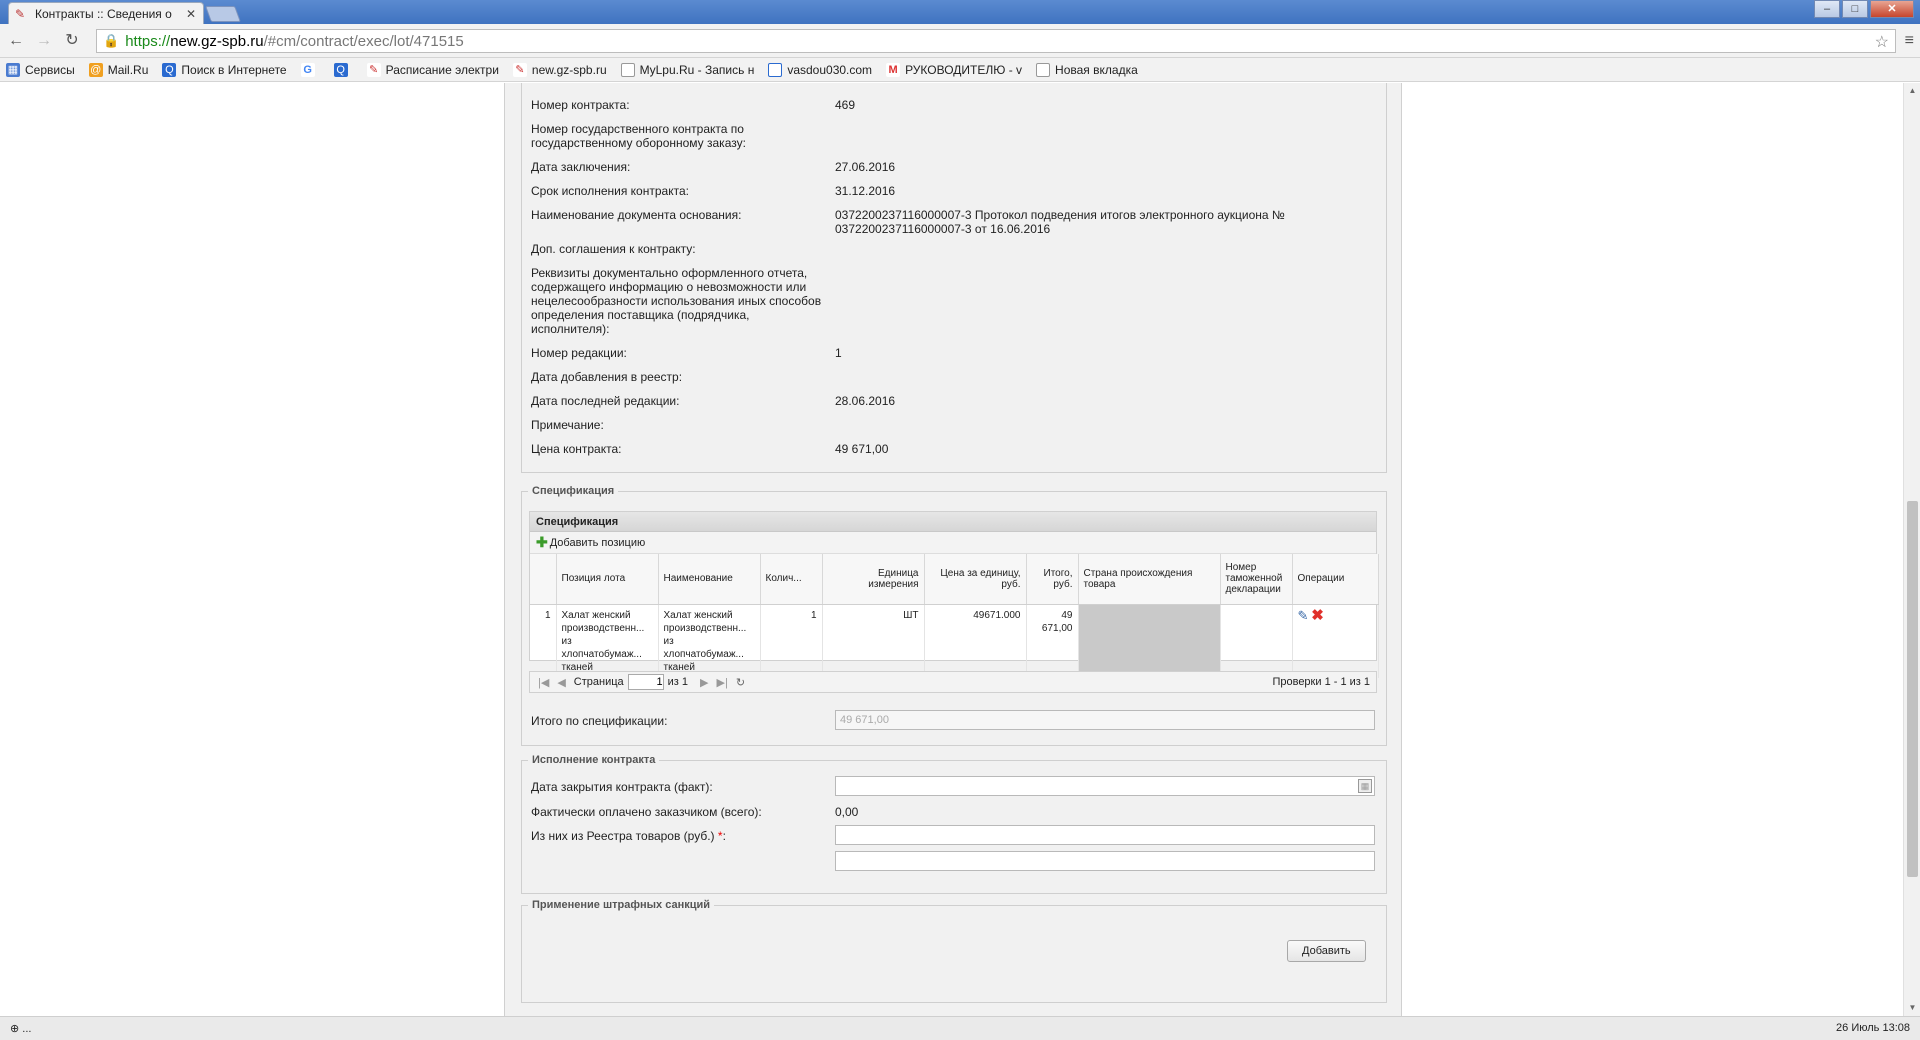 Image resolution: width=1920 pixels, height=1040 pixels. What do you see at coordinates (1882, 42) in the screenshot?
I see `bookmark-star-icon: ☆` at bounding box center [1882, 42].